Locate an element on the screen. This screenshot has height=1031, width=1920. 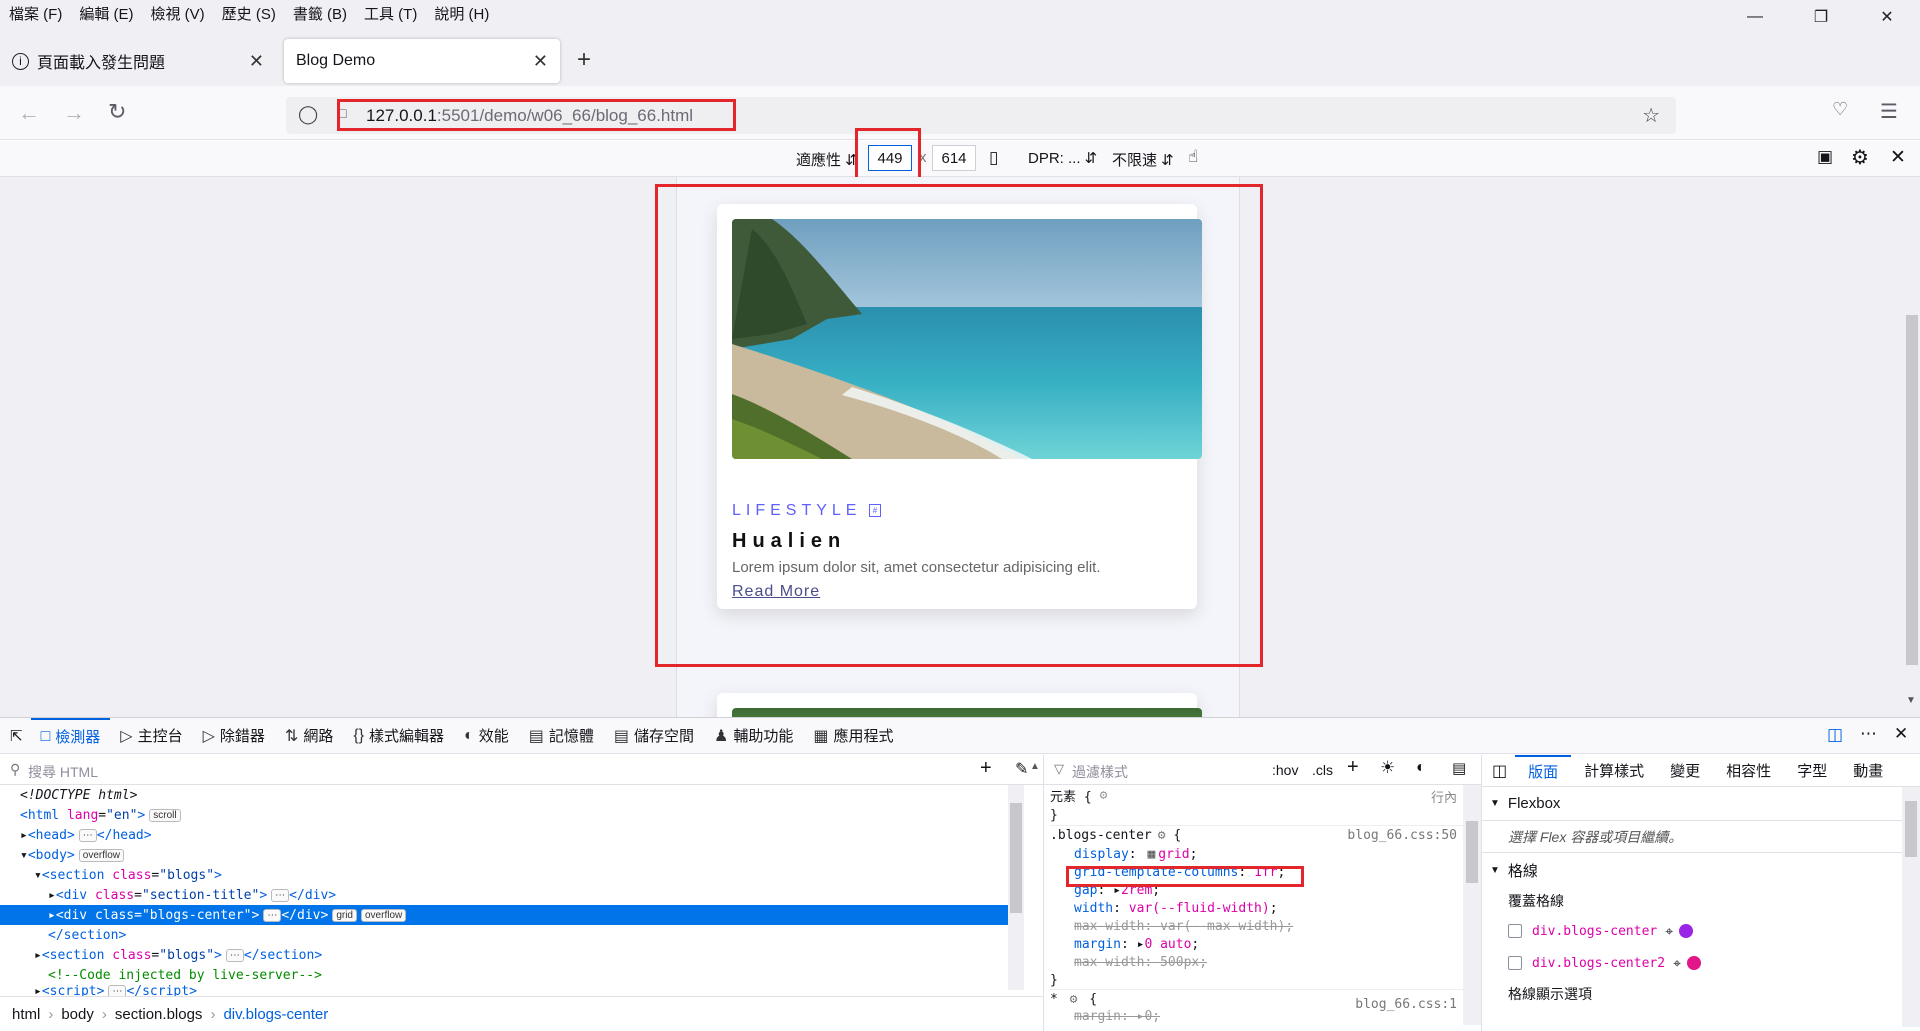
declaration-overridden: max-width: var(--max-width); is located at coordinates (1265, 926).